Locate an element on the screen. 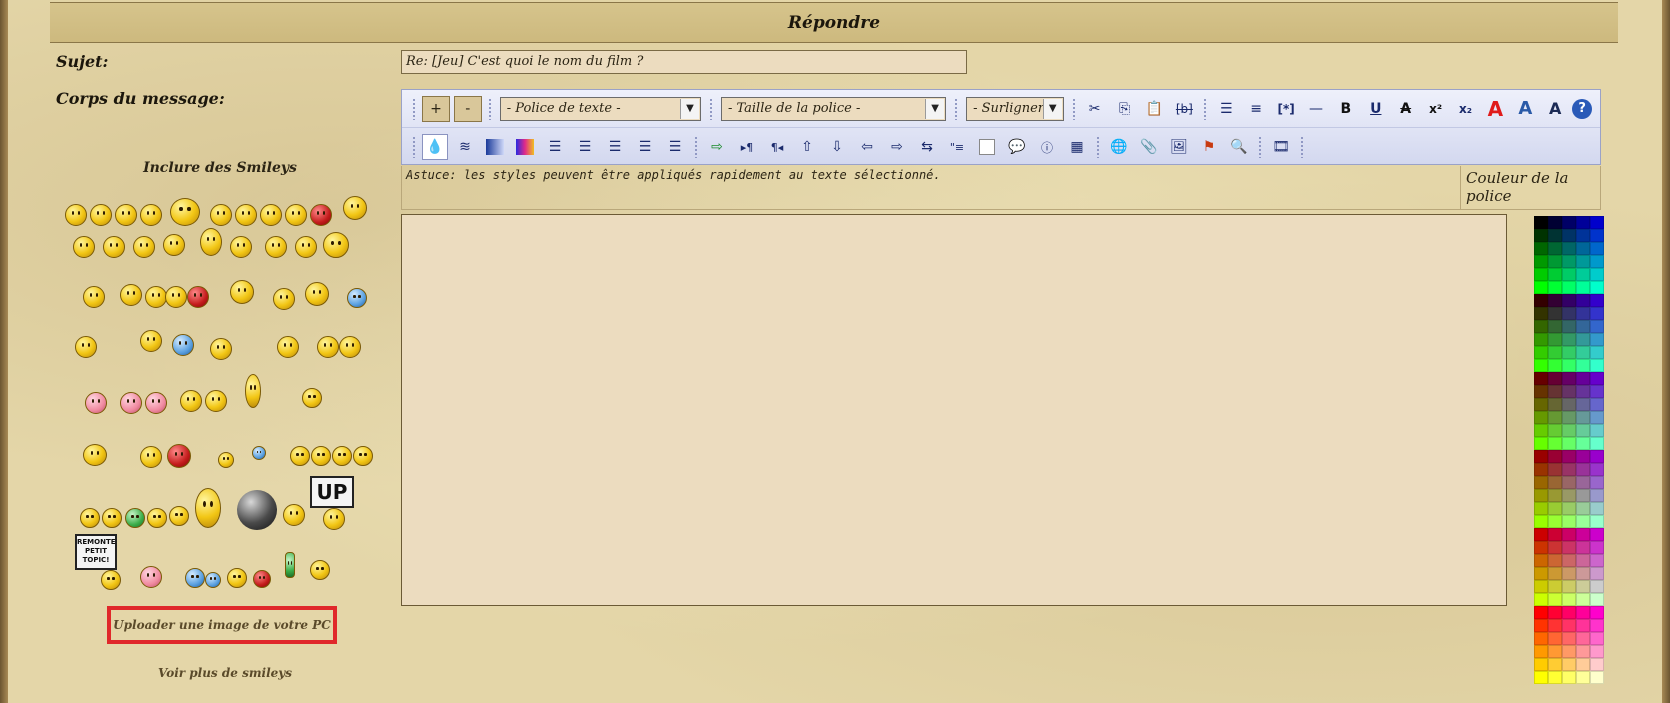 The image size is (1670, 703). highlight-select: - Surligner - ▼ is located at coordinates (1015, 108).